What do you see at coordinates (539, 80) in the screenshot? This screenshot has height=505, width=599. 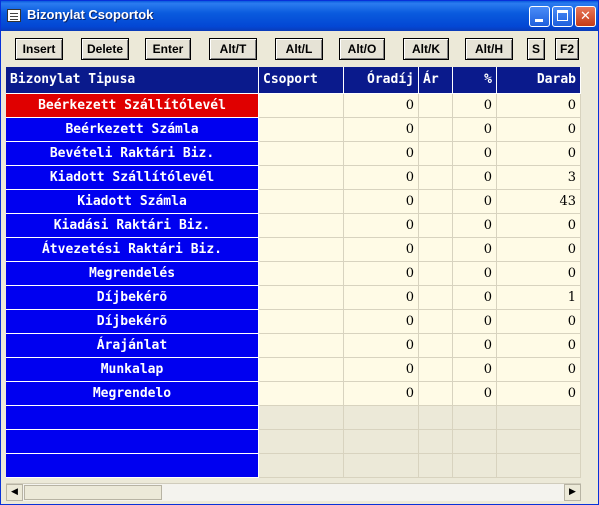 I see `header-darab: Darab` at bounding box center [539, 80].